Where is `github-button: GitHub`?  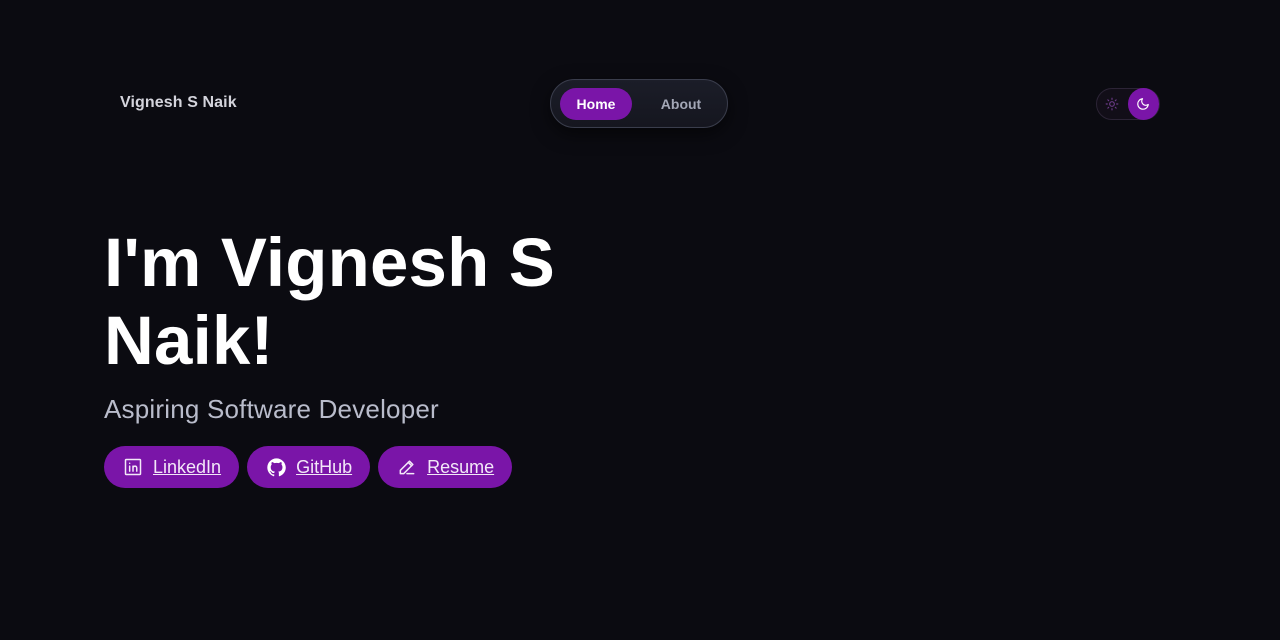
github-button: GitHub is located at coordinates (309, 467).